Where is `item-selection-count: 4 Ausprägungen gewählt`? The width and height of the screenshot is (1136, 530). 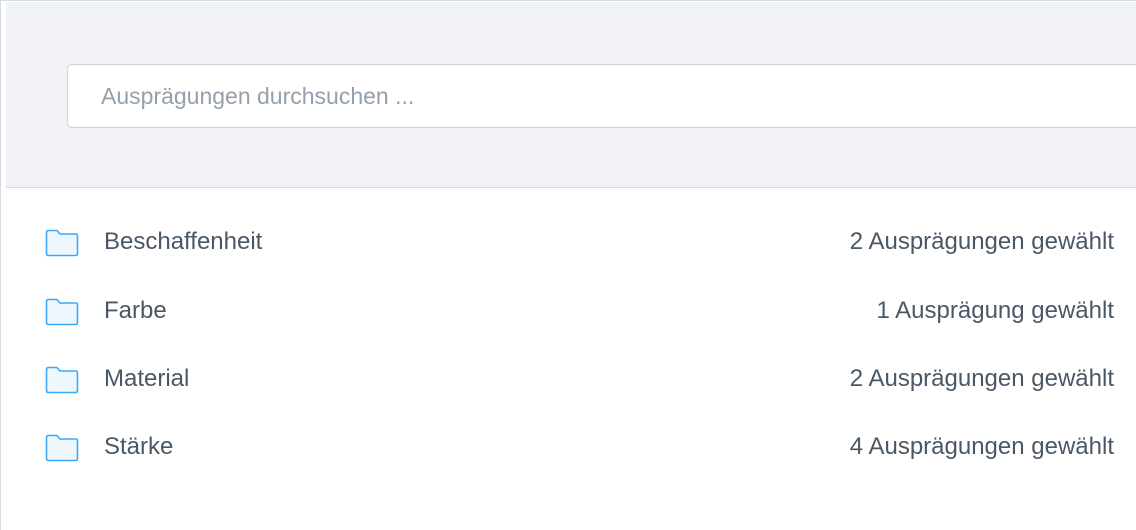 item-selection-count: 4 Ausprägungen gewählt is located at coordinates (981, 446).